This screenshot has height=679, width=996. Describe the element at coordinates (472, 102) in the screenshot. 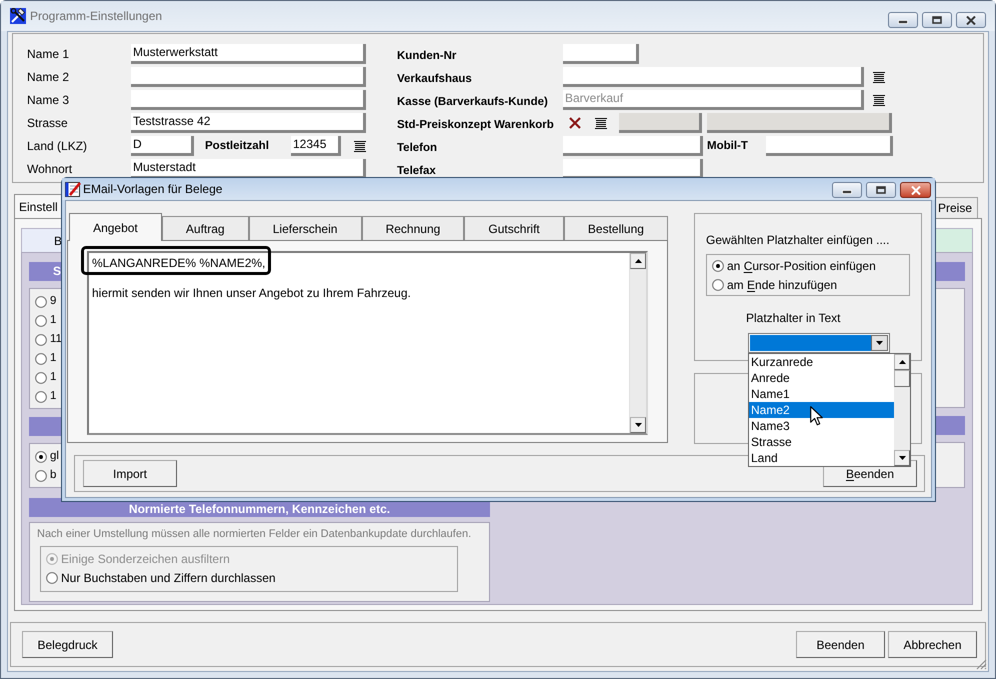

I see `field-label: Kasse (Barverkaufs-Kunde)` at that location.